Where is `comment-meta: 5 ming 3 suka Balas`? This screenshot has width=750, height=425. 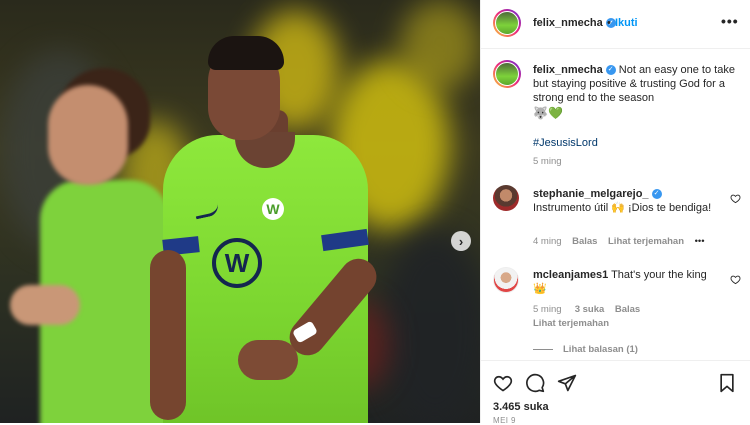 comment-meta: 5 ming 3 suka Balas is located at coordinates (586, 309).